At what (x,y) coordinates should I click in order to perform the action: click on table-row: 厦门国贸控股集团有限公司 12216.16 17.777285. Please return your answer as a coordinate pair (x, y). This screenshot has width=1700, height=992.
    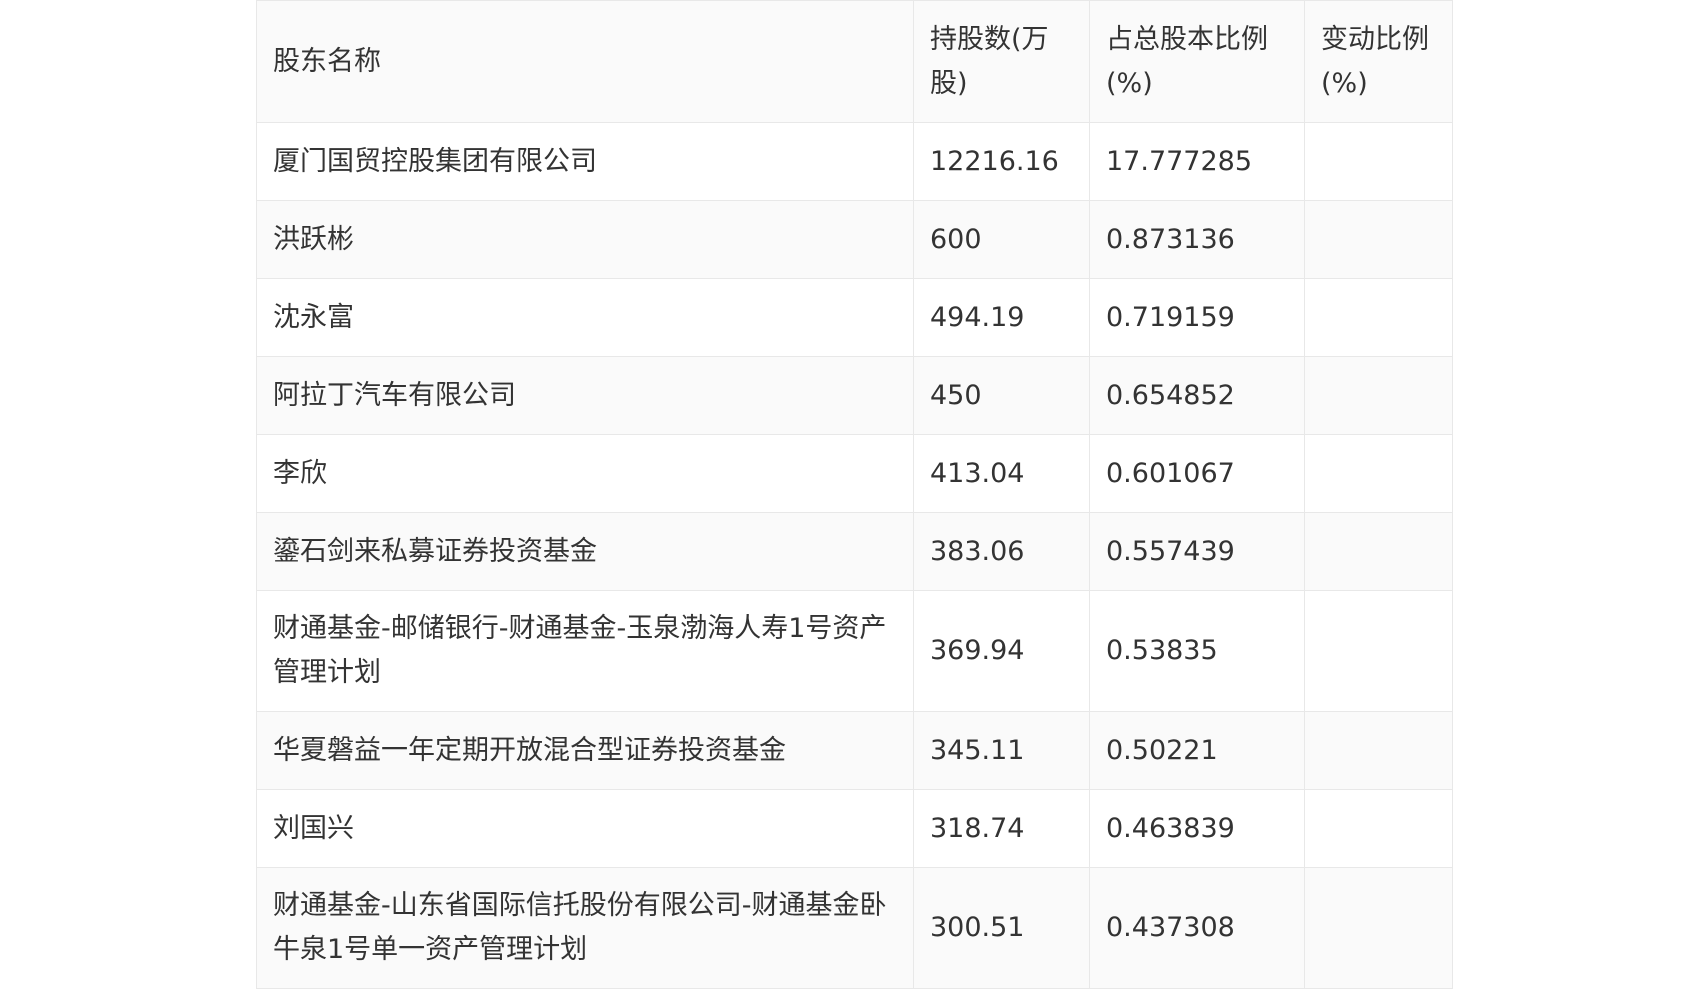
    Looking at the image, I should click on (854, 161).